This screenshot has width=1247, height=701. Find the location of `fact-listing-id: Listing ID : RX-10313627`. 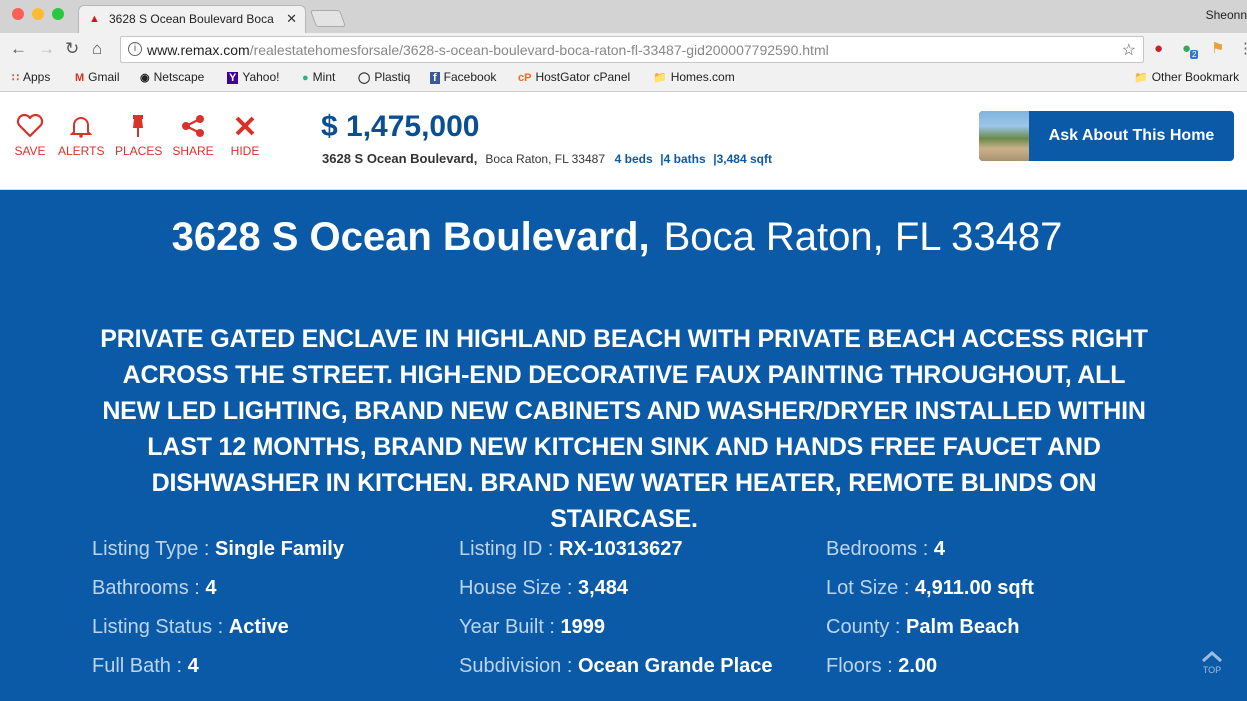

fact-listing-id: Listing ID : RX-10313627 is located at coordinates (571, 549).